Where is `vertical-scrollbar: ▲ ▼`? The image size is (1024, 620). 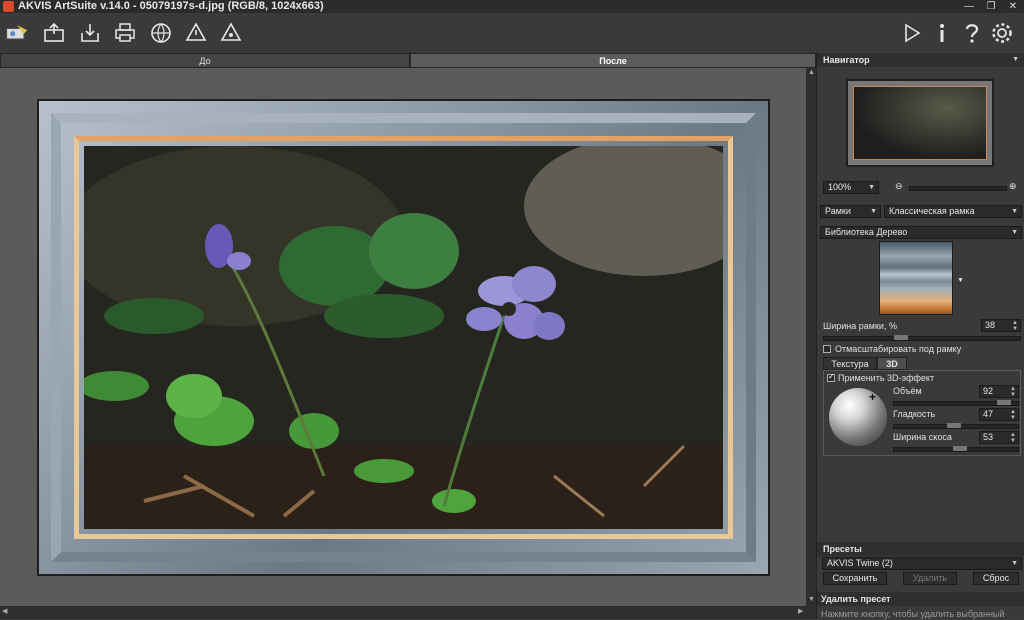
vertical-scrollbar: ▲ ▼ is located at coordinates (811, 337).